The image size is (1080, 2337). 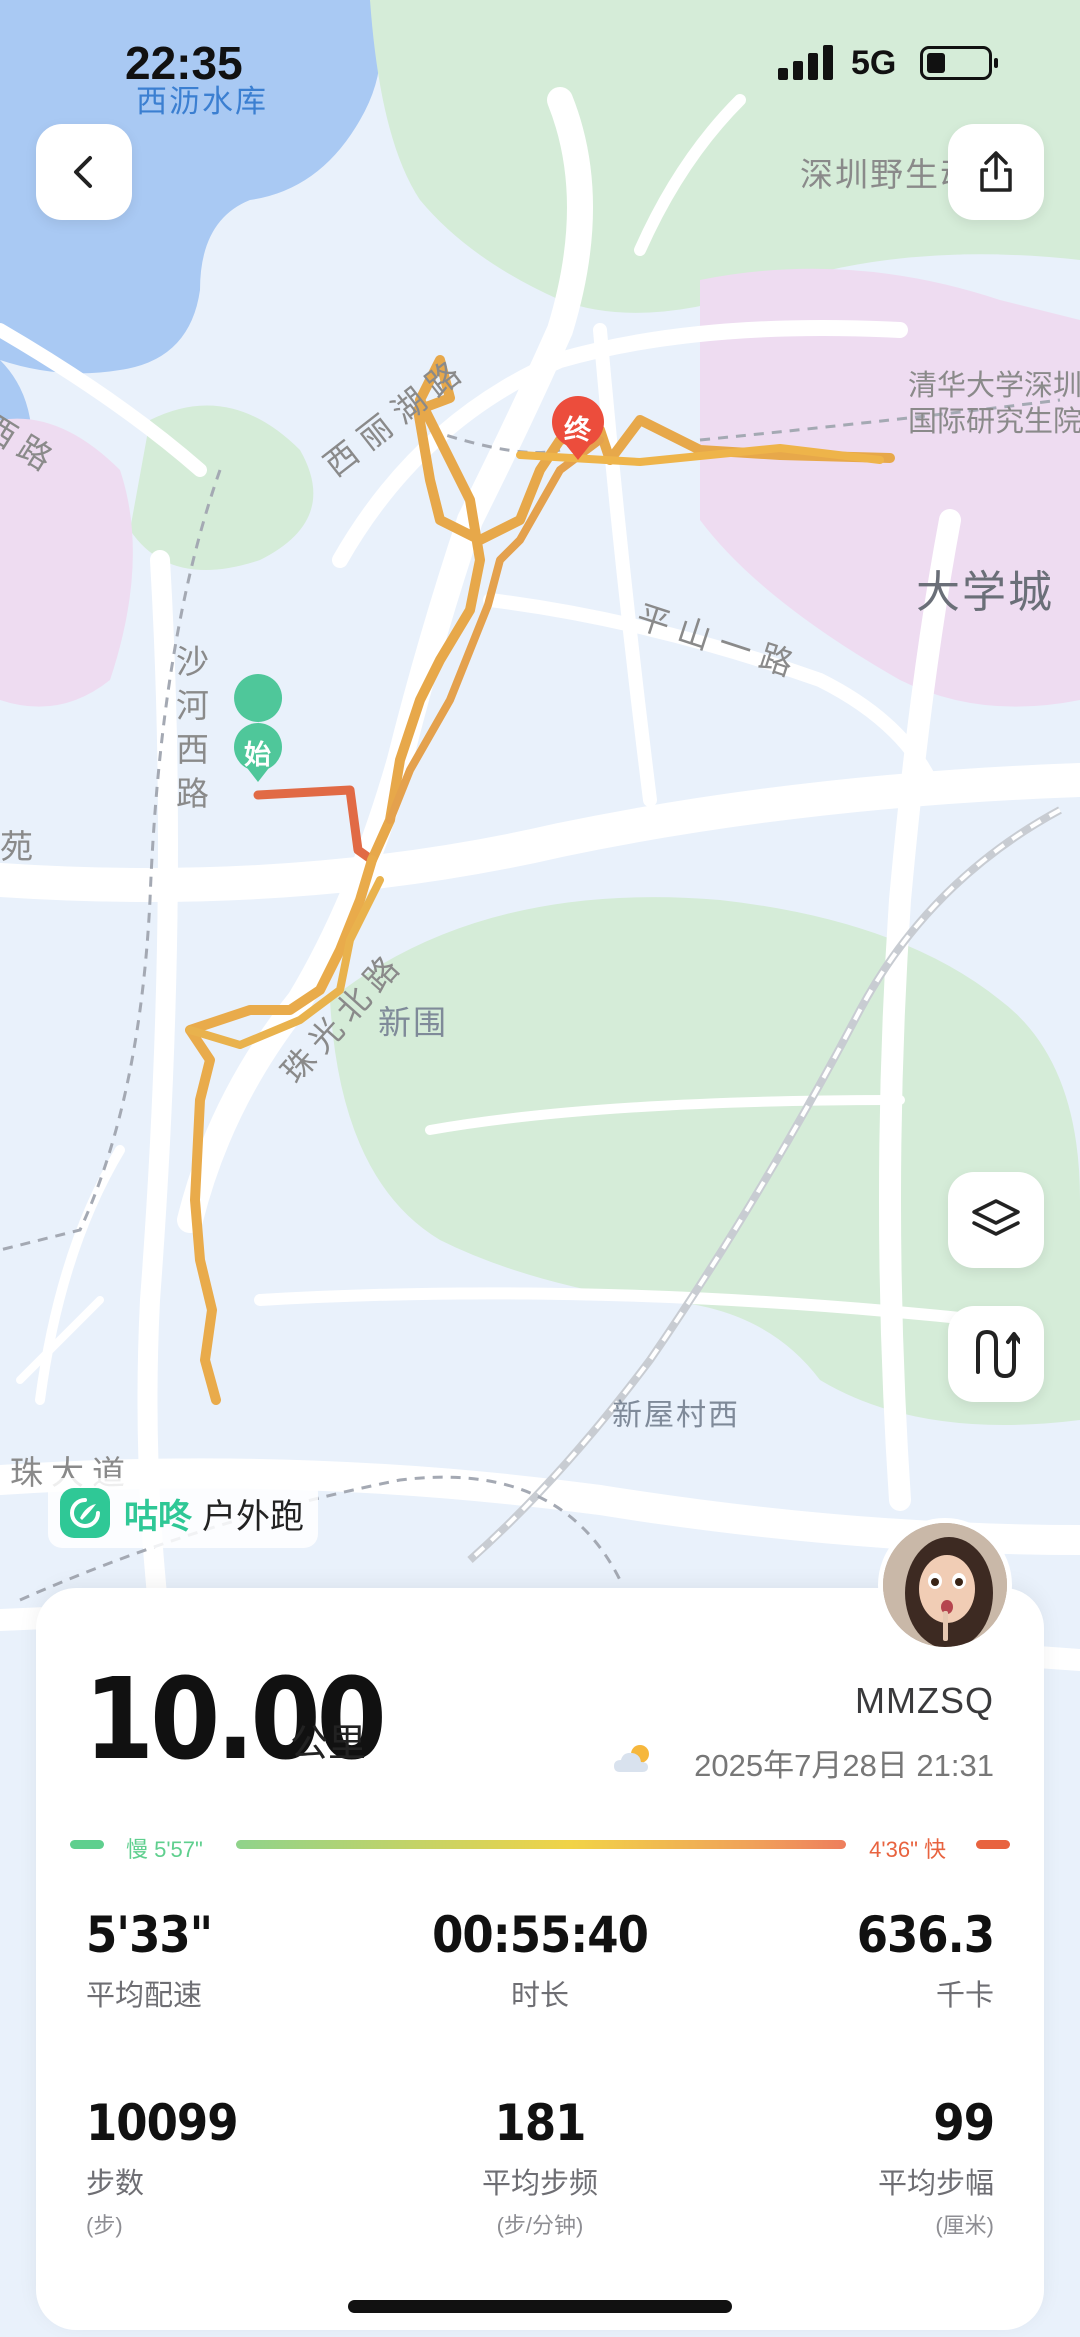 What do you see at coordinates (236, 2167) in the screenshot?
I see `stat-steps: 10099 步数 (步)` at bounding box center [236, 2167].